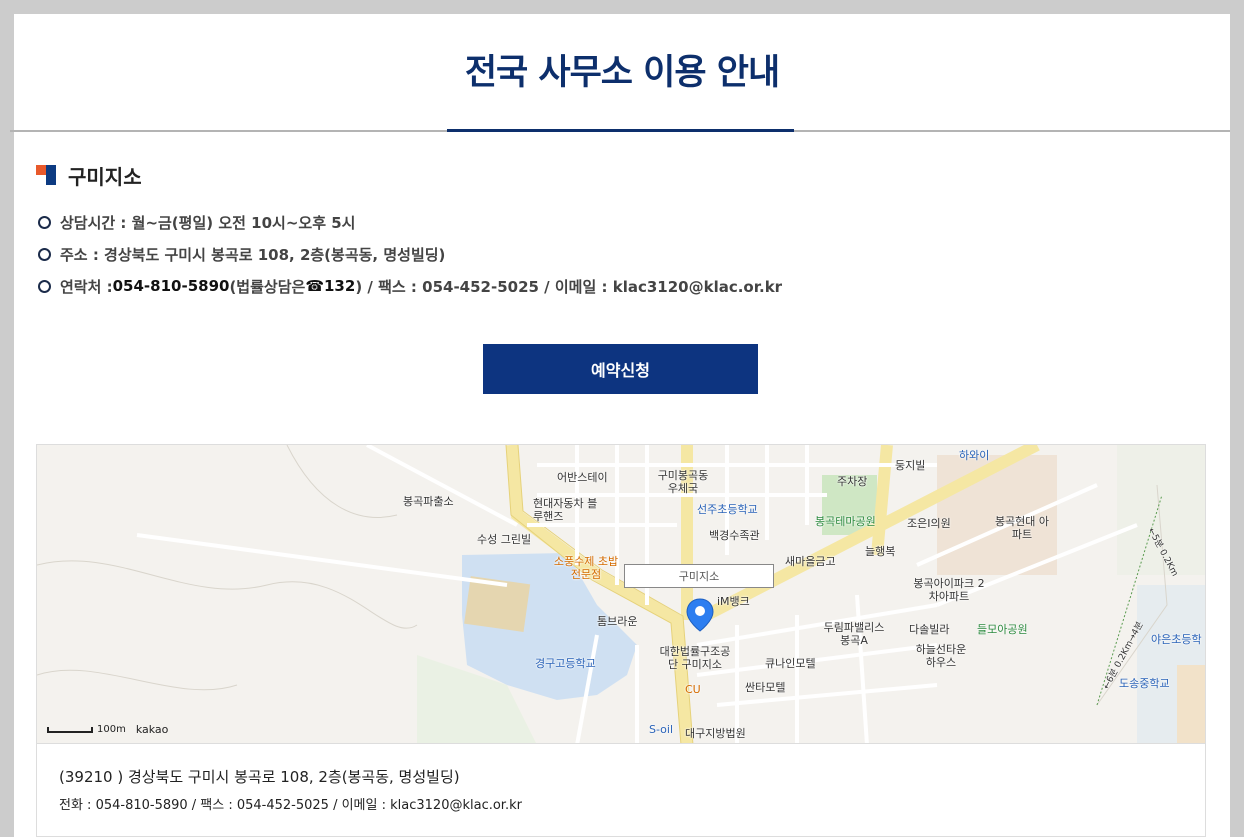 This screenshot has width=1244, height=837. What do you see at coordinates (586, 568) in the screenshot?
I see `map-place: 소풍수제 초밥전문점` at bounding box center [586, 568].